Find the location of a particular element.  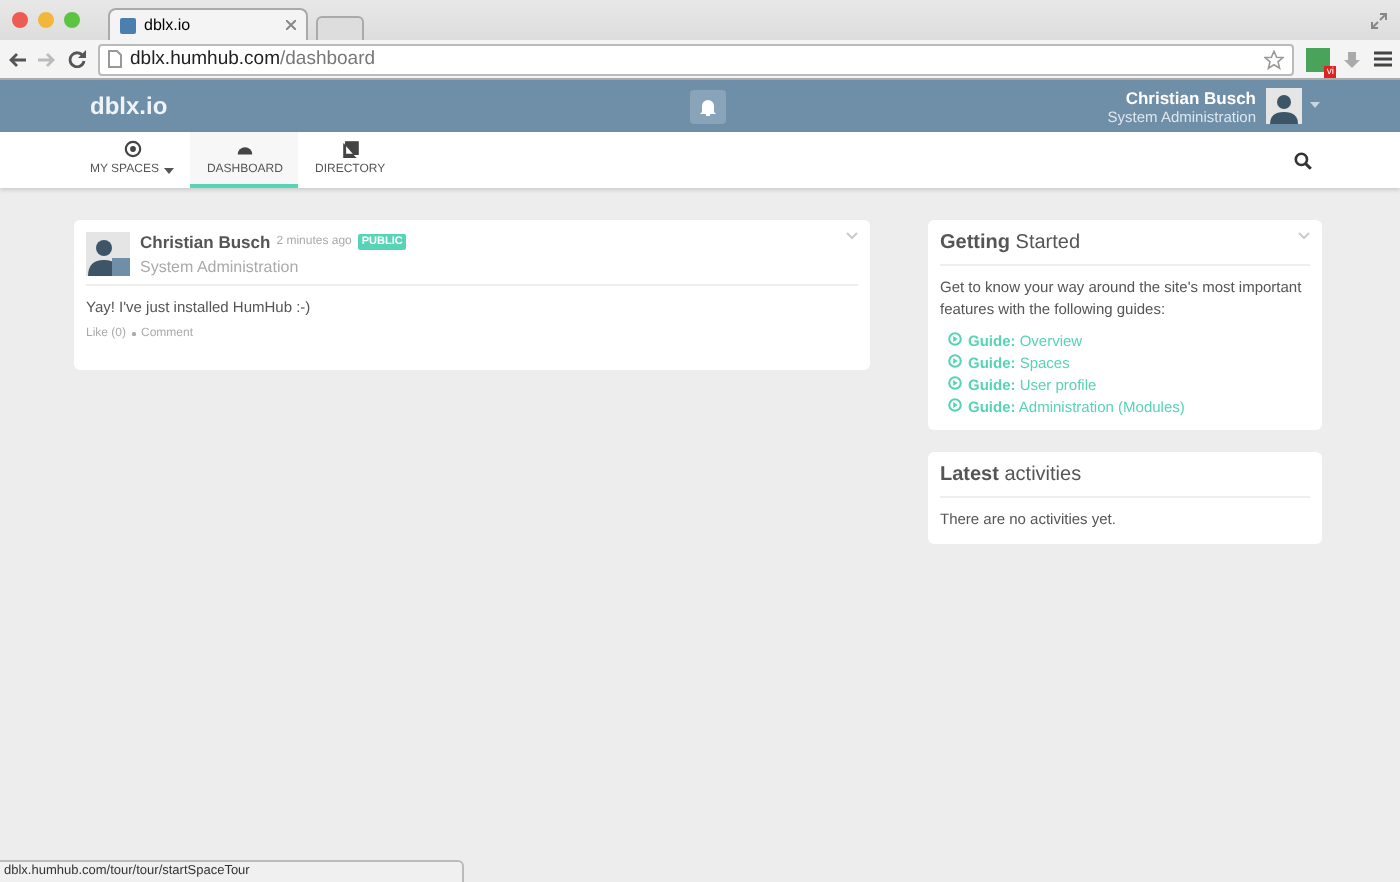

fullscreen-icon is located at coordinates (1379, 20).